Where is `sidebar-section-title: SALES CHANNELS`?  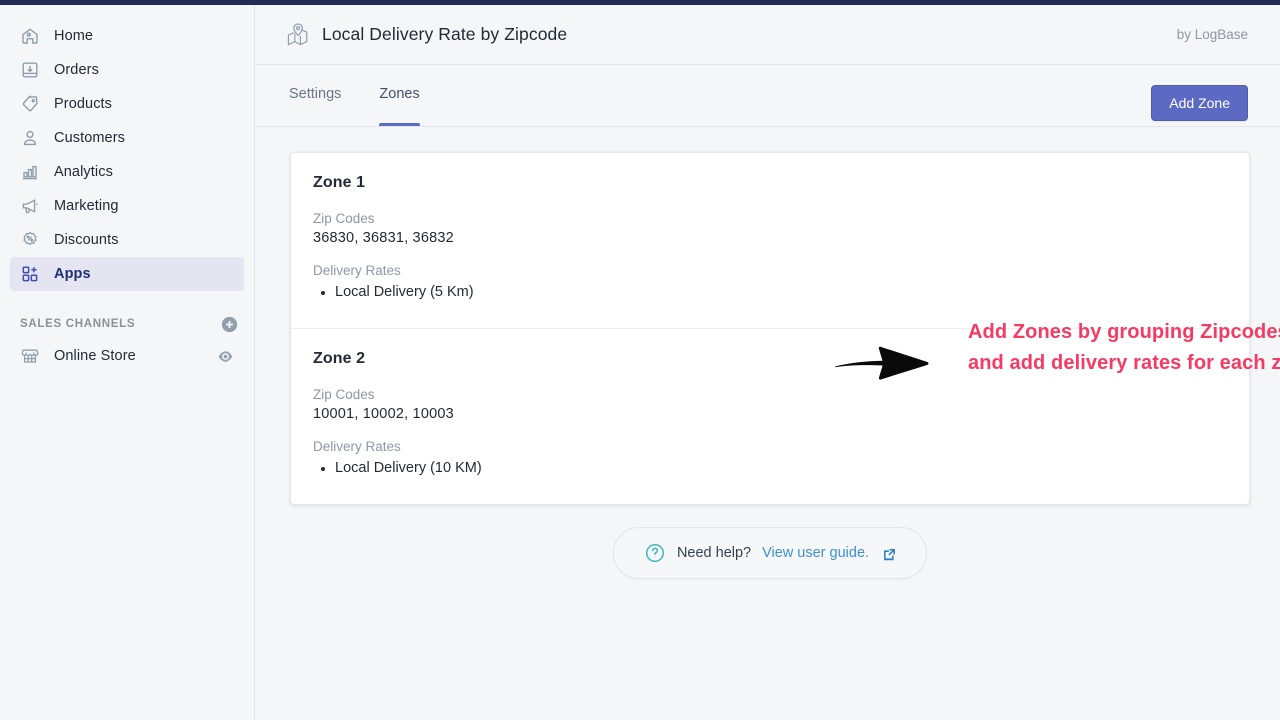
sidebar-section-title: SALES CHANNELS is located at coordinates (78, 324).